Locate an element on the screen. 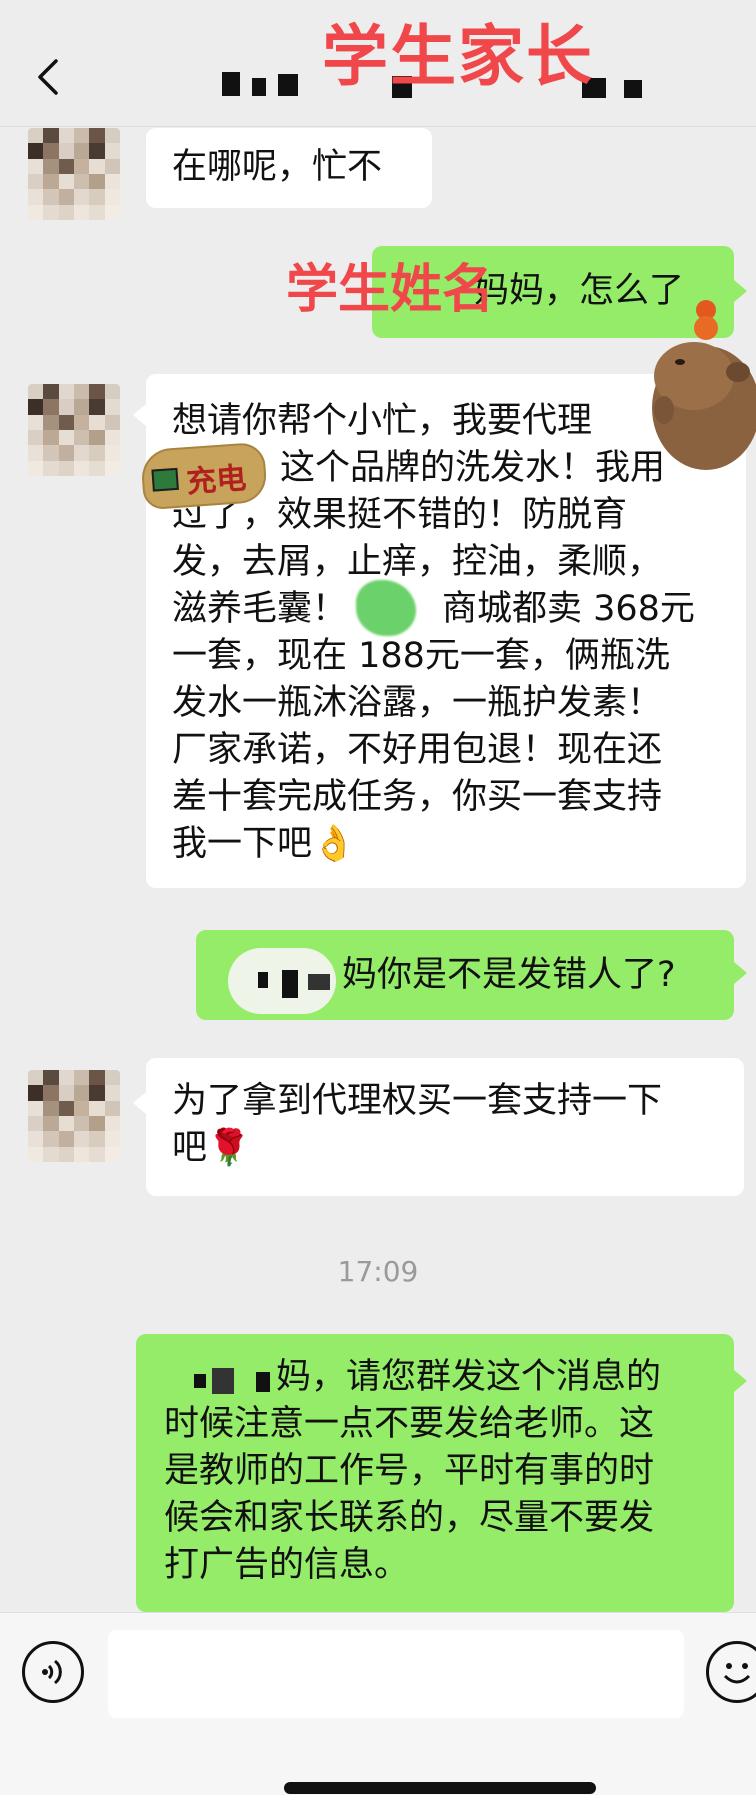 This screenshot has width=756, height=1795. back-button is located at coordinates (48, 77).